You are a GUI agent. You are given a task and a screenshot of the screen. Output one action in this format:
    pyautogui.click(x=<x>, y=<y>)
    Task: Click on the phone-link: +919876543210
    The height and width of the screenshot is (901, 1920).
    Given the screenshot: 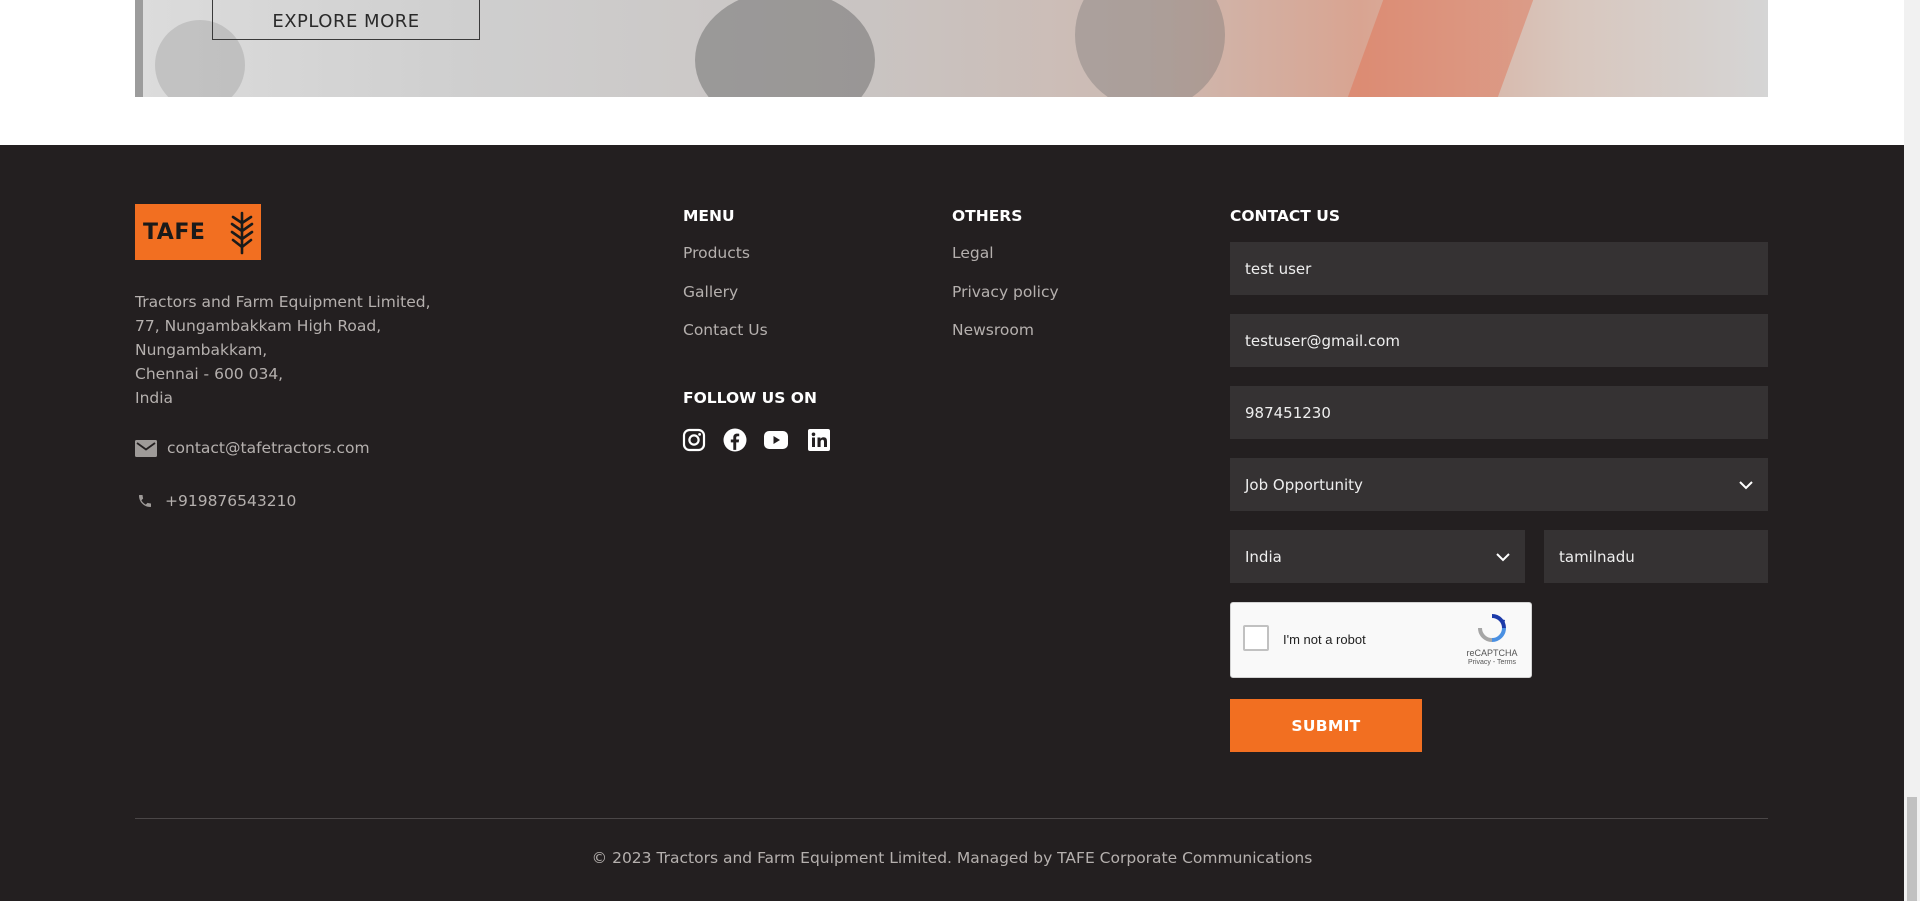 What is the action you would take?
    pyautogui.click(x=230, y=501)
    